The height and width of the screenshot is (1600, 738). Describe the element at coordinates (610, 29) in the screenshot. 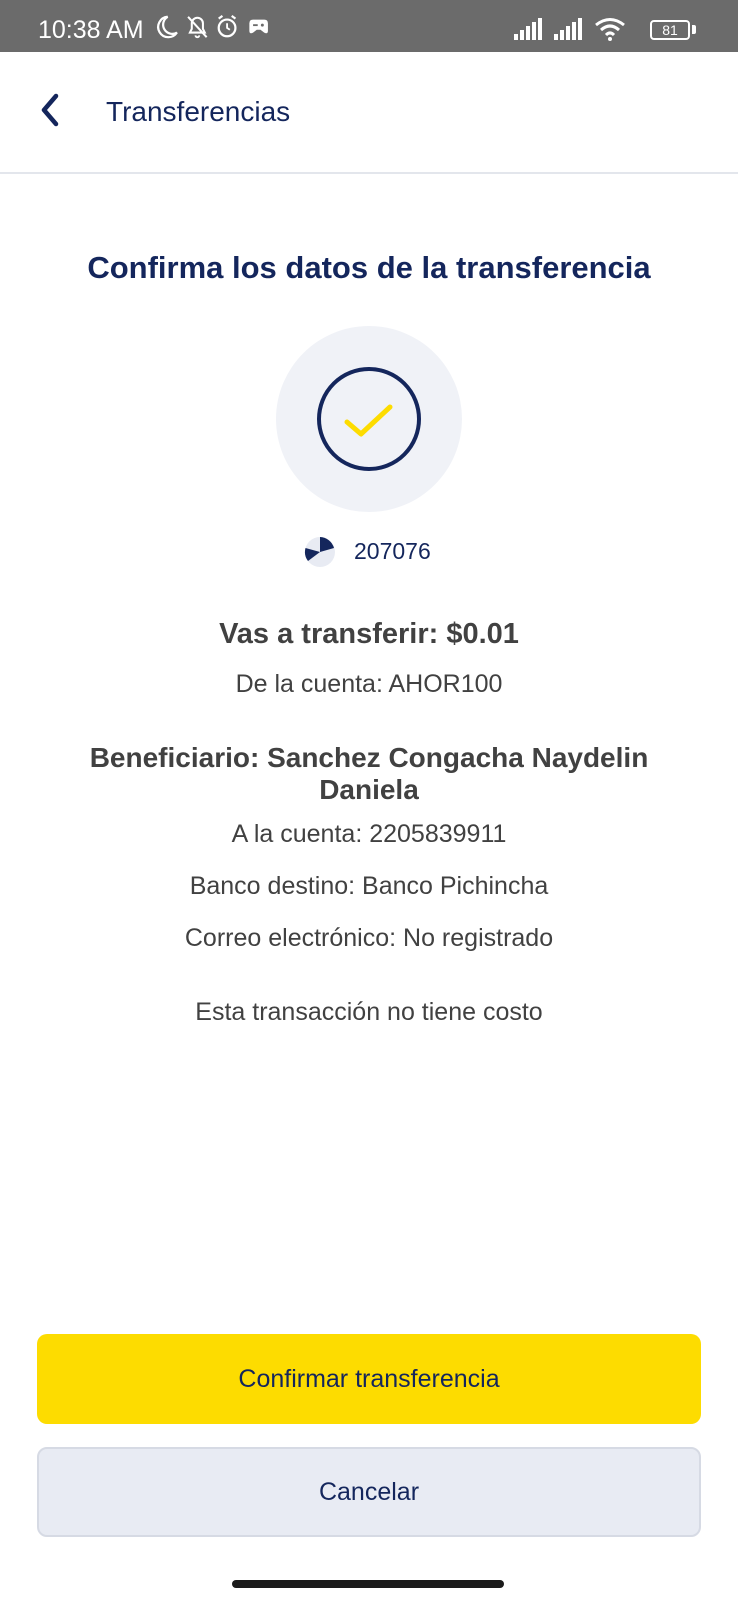

I see `wifi-icon` at that location.